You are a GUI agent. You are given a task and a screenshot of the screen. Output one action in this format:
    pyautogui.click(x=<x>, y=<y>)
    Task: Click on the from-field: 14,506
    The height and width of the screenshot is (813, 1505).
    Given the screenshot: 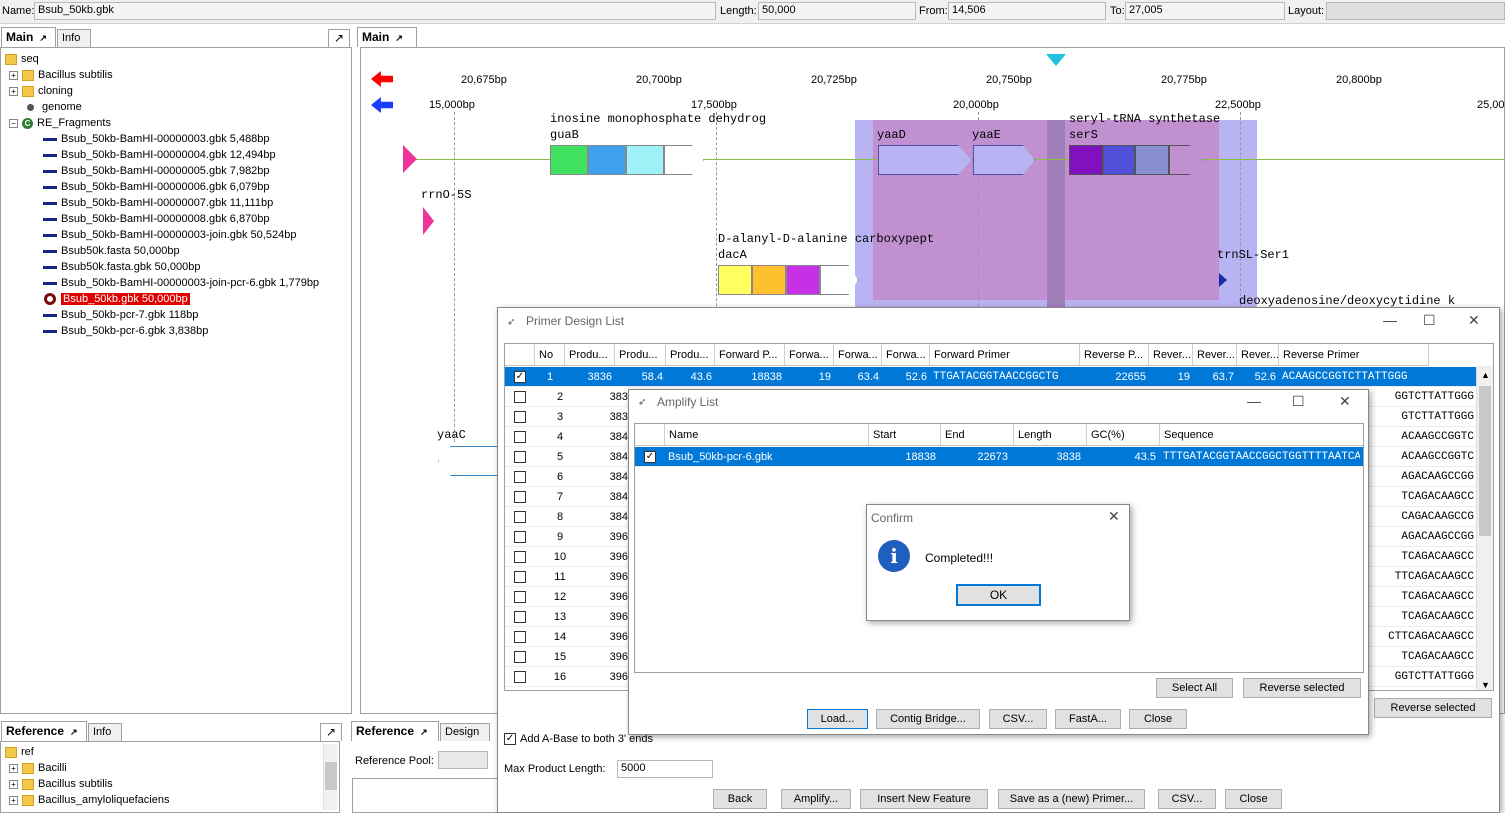 What is the action you would take?
    pyautogui.click(x=1027, y=11)
    